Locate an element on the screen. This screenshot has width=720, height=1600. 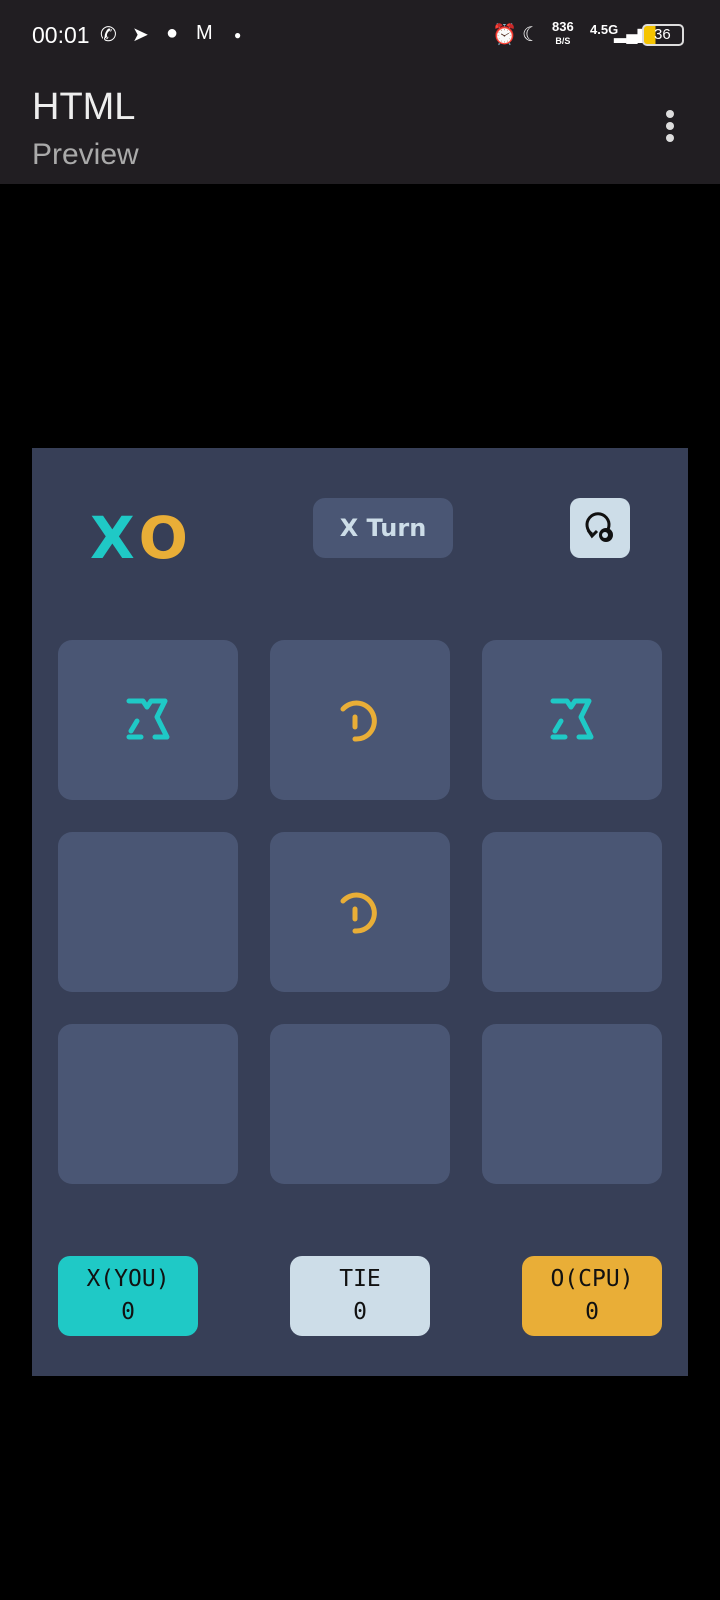
restart-button is located at coordinates (600, 528).